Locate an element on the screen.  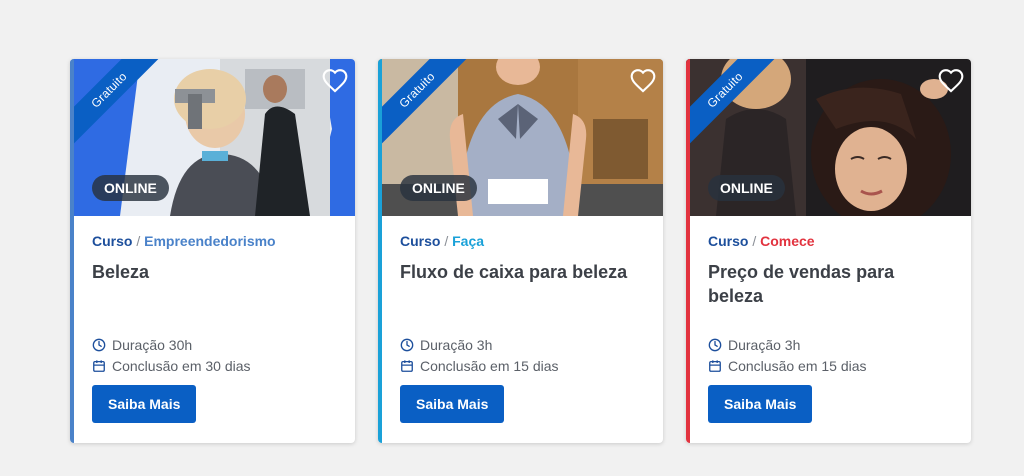
completion-text: Conclusão em 30 dias is located at coordinates (181, 365).